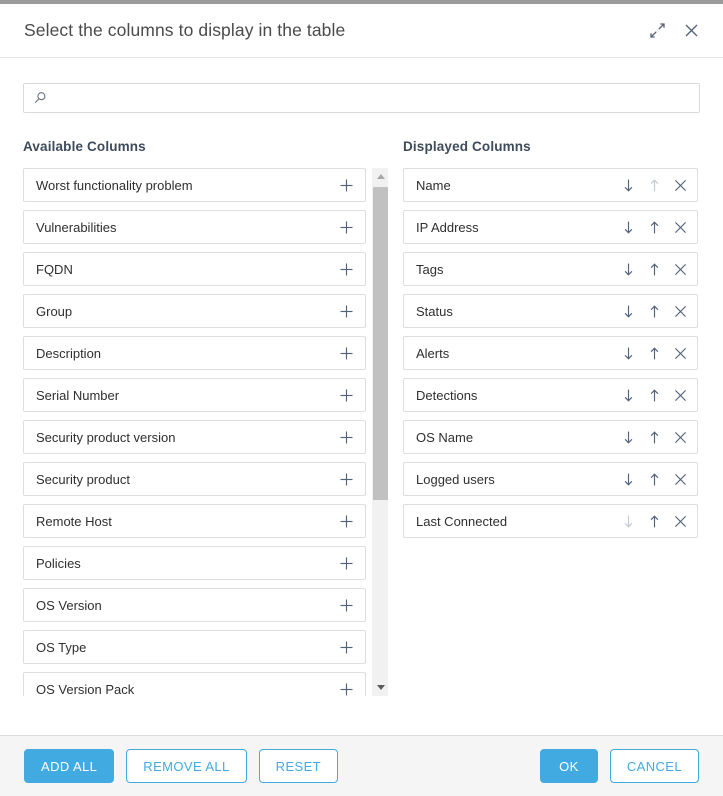 The height and width of the screenshot is (796, 723). What do you see at coordinates (298, 766) in the screenshot?
I see `reset-button: RESET` at bounding box center [298, 766].